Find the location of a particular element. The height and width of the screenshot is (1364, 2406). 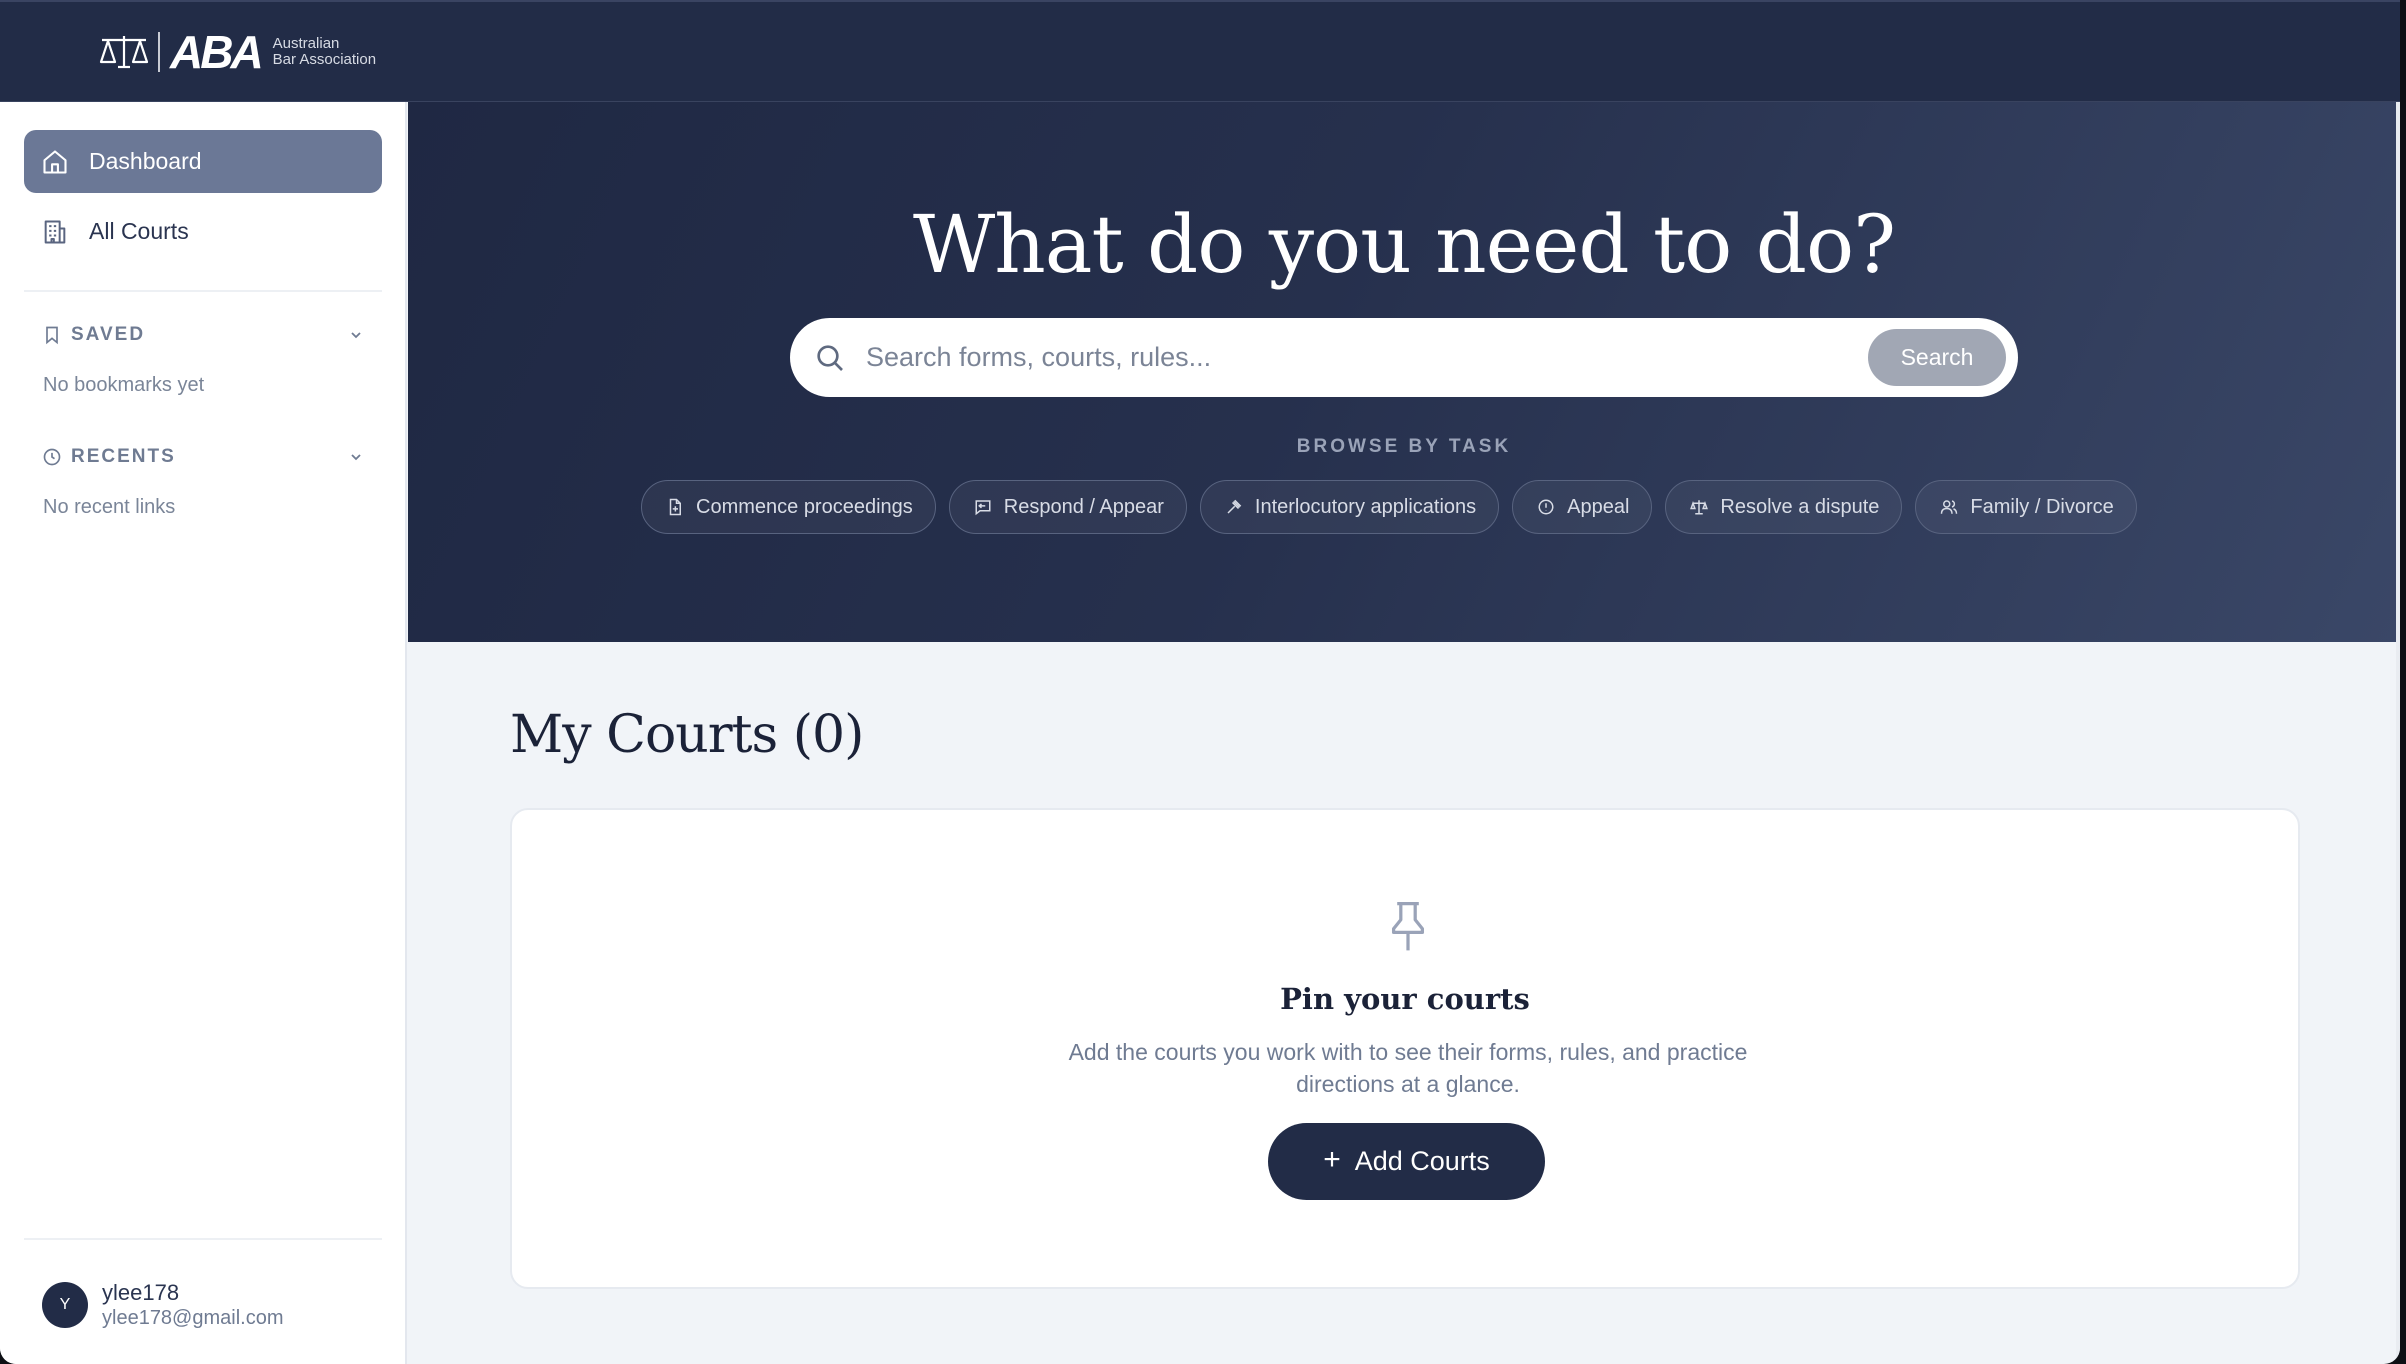

bookmark-icon is located at coordinates (52, 335).